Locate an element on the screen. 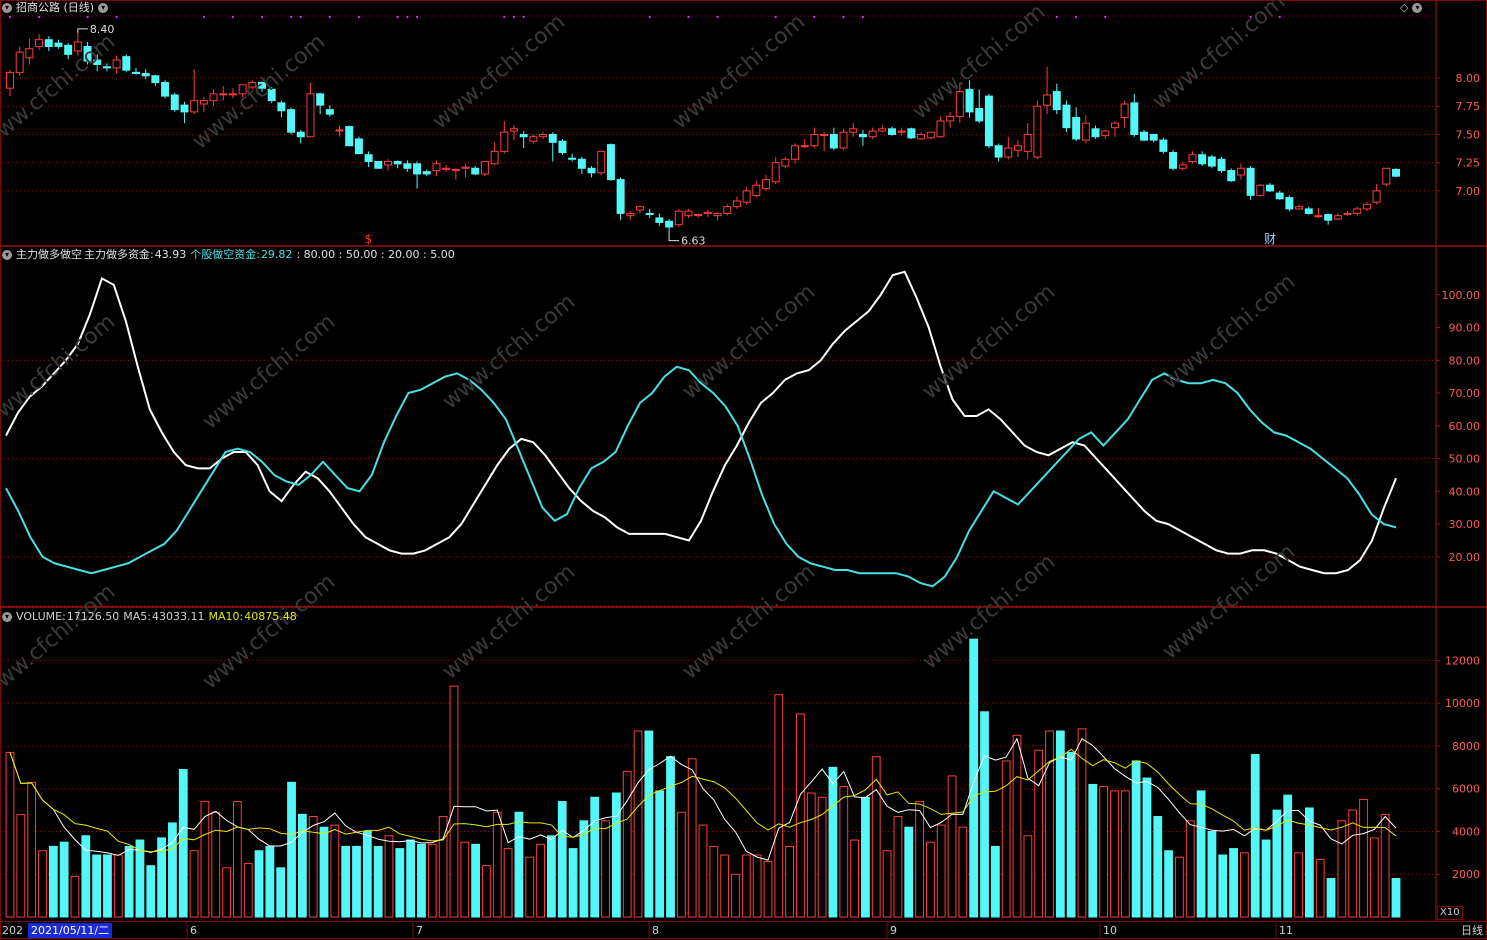  month-label: 11 is located at coordinates (1286, 930).